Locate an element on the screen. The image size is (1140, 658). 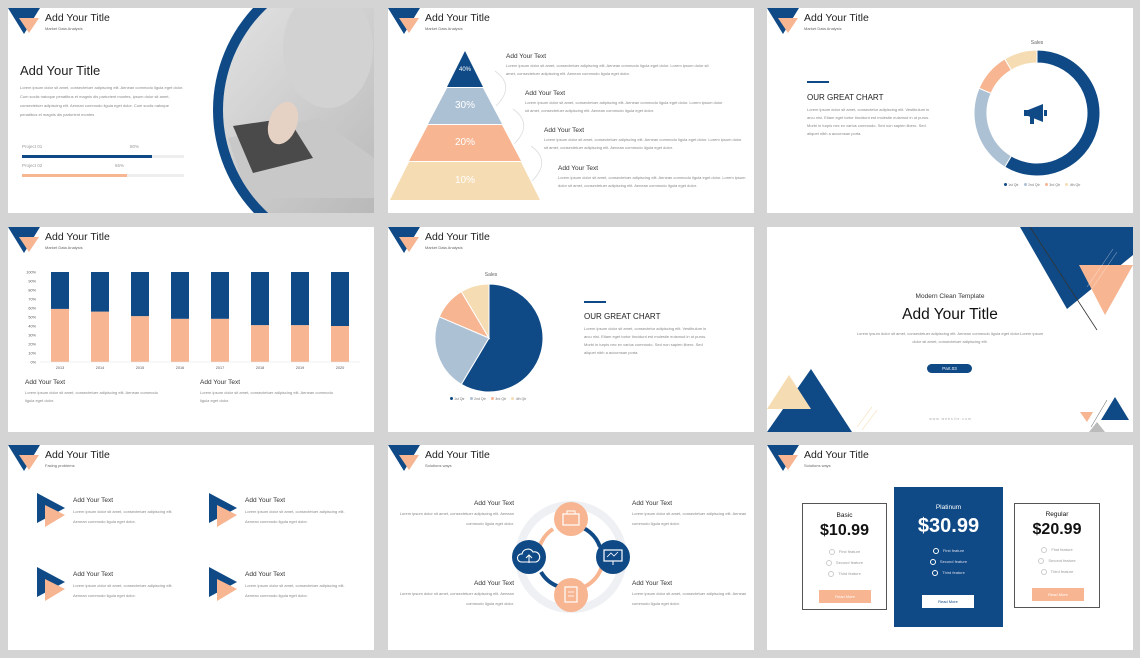
legend-label: 2nd Qtr is located at coordinates (1034, 185).